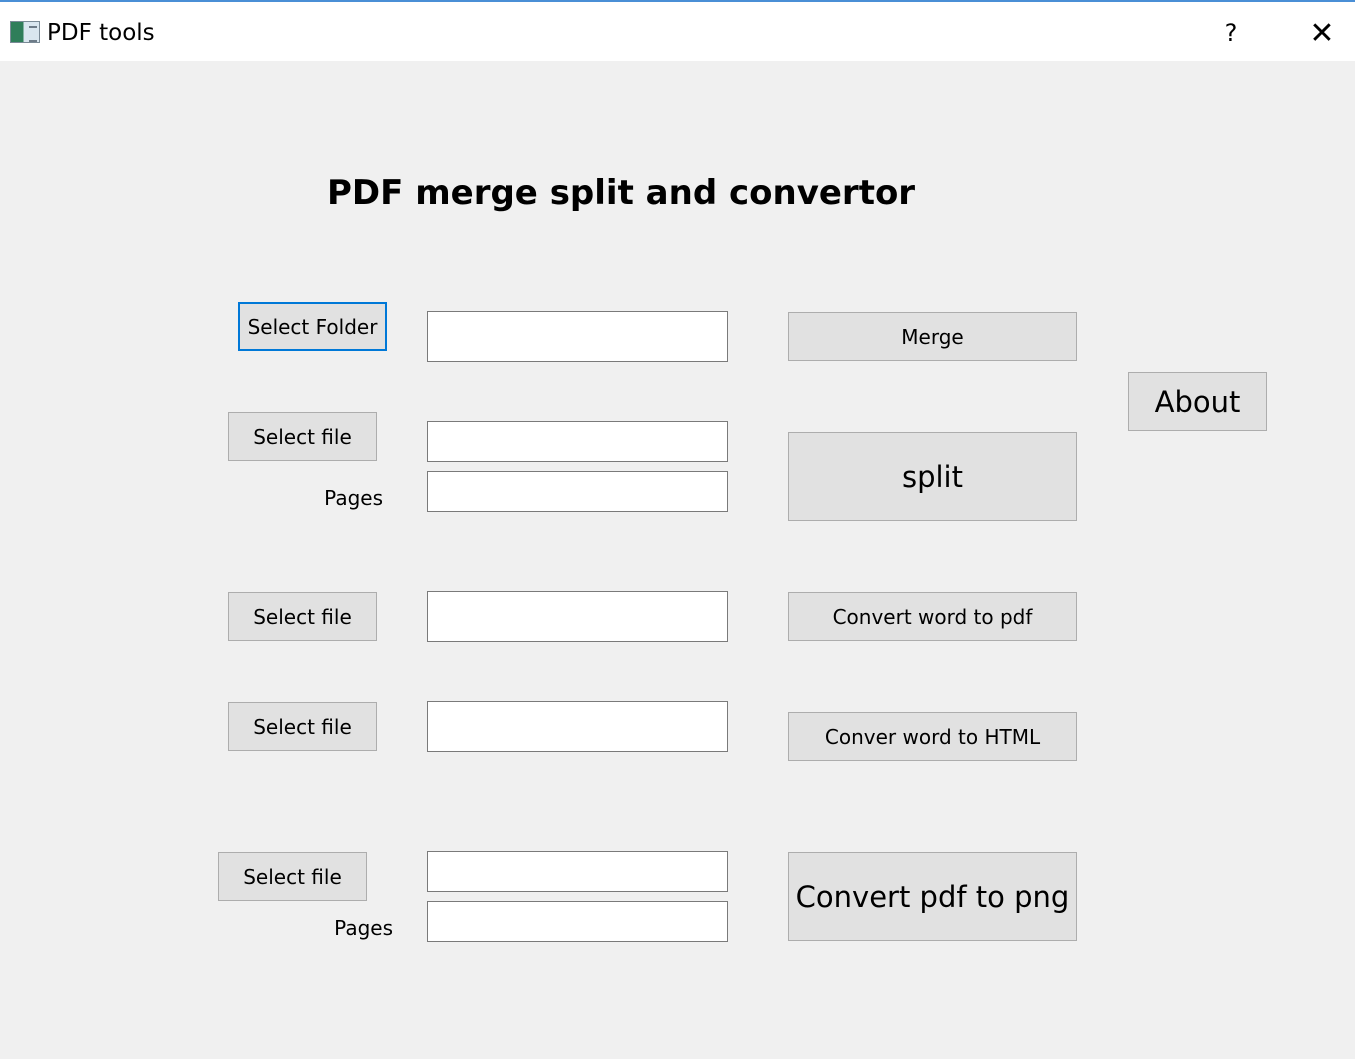 This screenshot has height=1059, width=1355. What do you see at coordinates (932, 476) in the screenshot?
I see `split-button: split` at bounding box center [932, 476].